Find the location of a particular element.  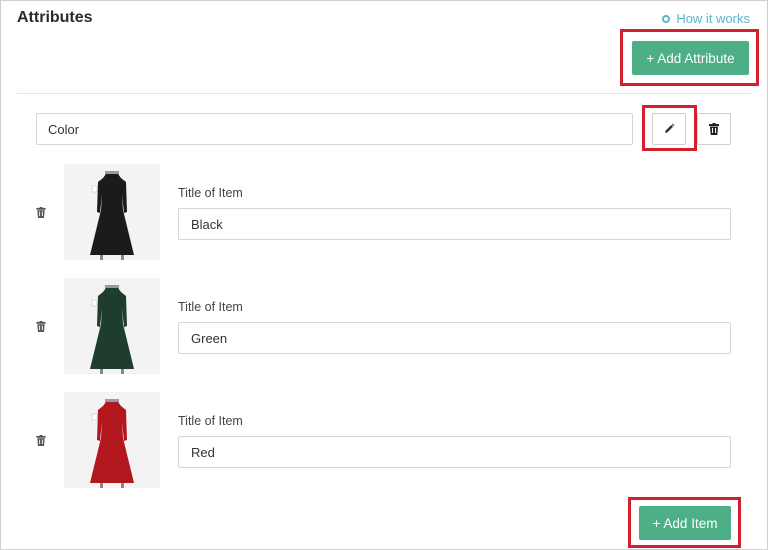

divider is located at coordinates (384, 93).